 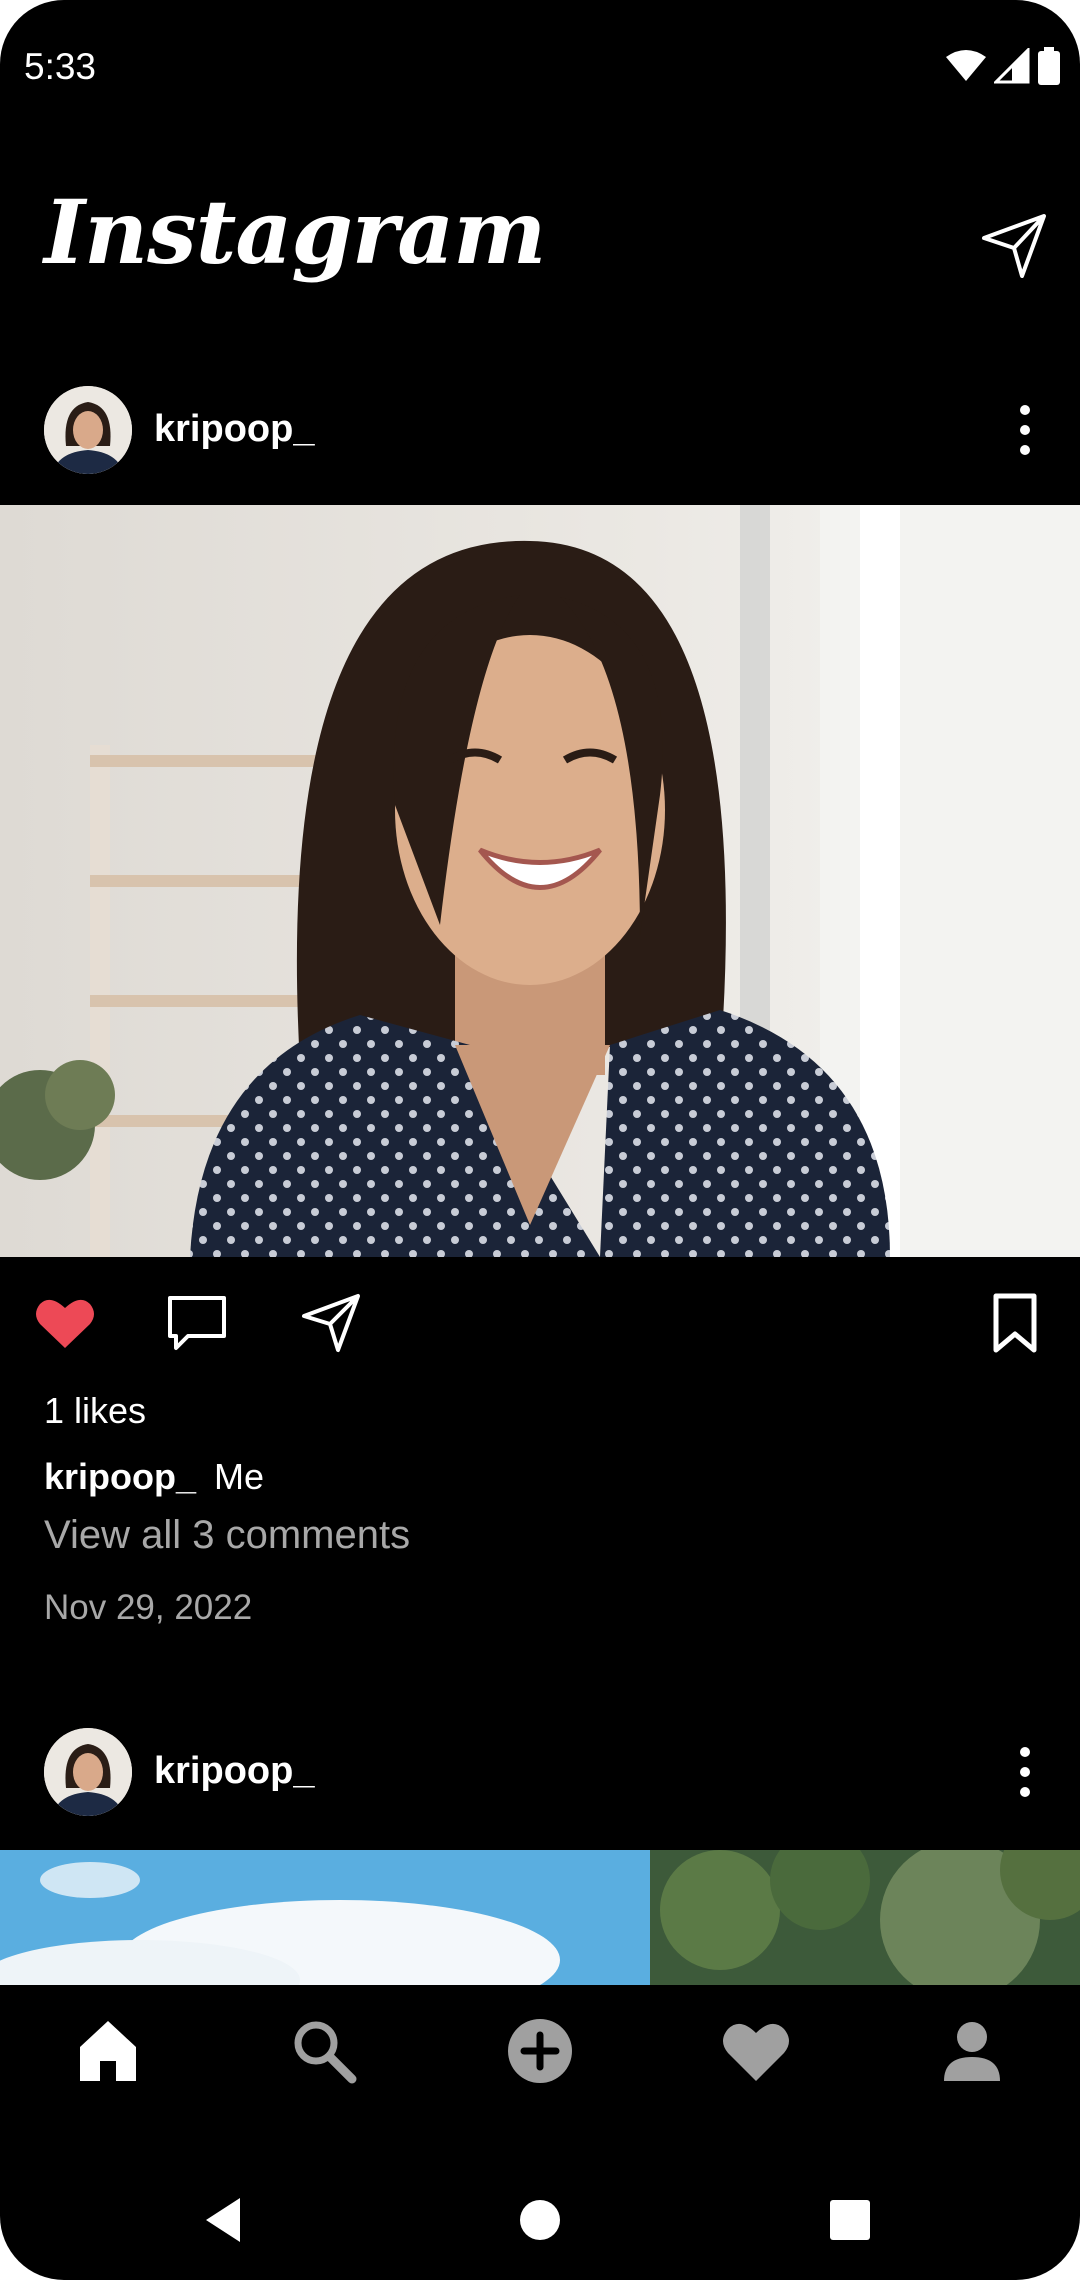 What do you see at coordinates (966, 65) in the screenshot?
I see `wifi-icon` at bounding box center [966, 65].